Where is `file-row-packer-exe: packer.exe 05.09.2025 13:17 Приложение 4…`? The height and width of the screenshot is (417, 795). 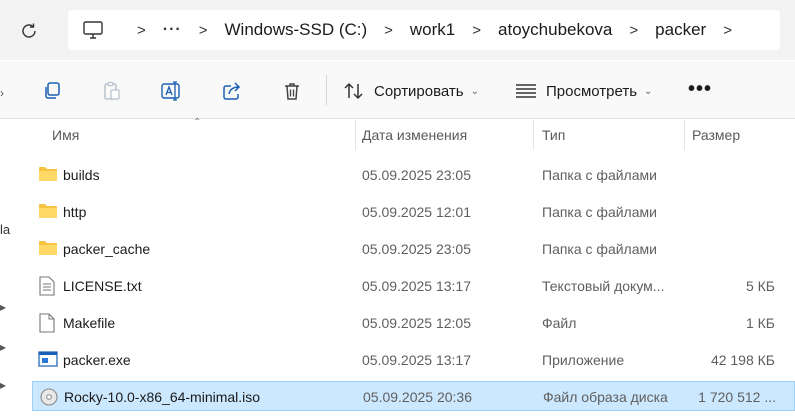
file-row-packer-exe: packer.exe 05.09.2025 13:17 Приложение 4… is located at coordinates (413, 360).